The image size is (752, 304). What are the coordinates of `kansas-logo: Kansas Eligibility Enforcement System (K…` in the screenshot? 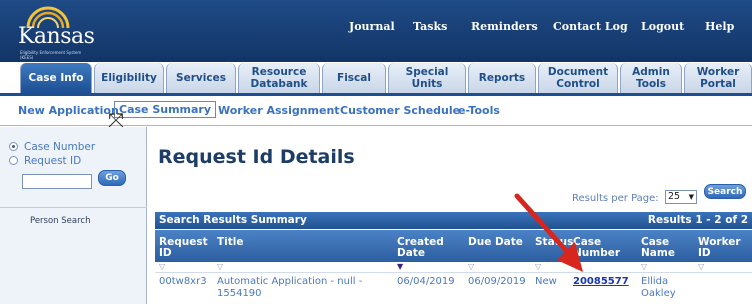 It's located at (56, 33).